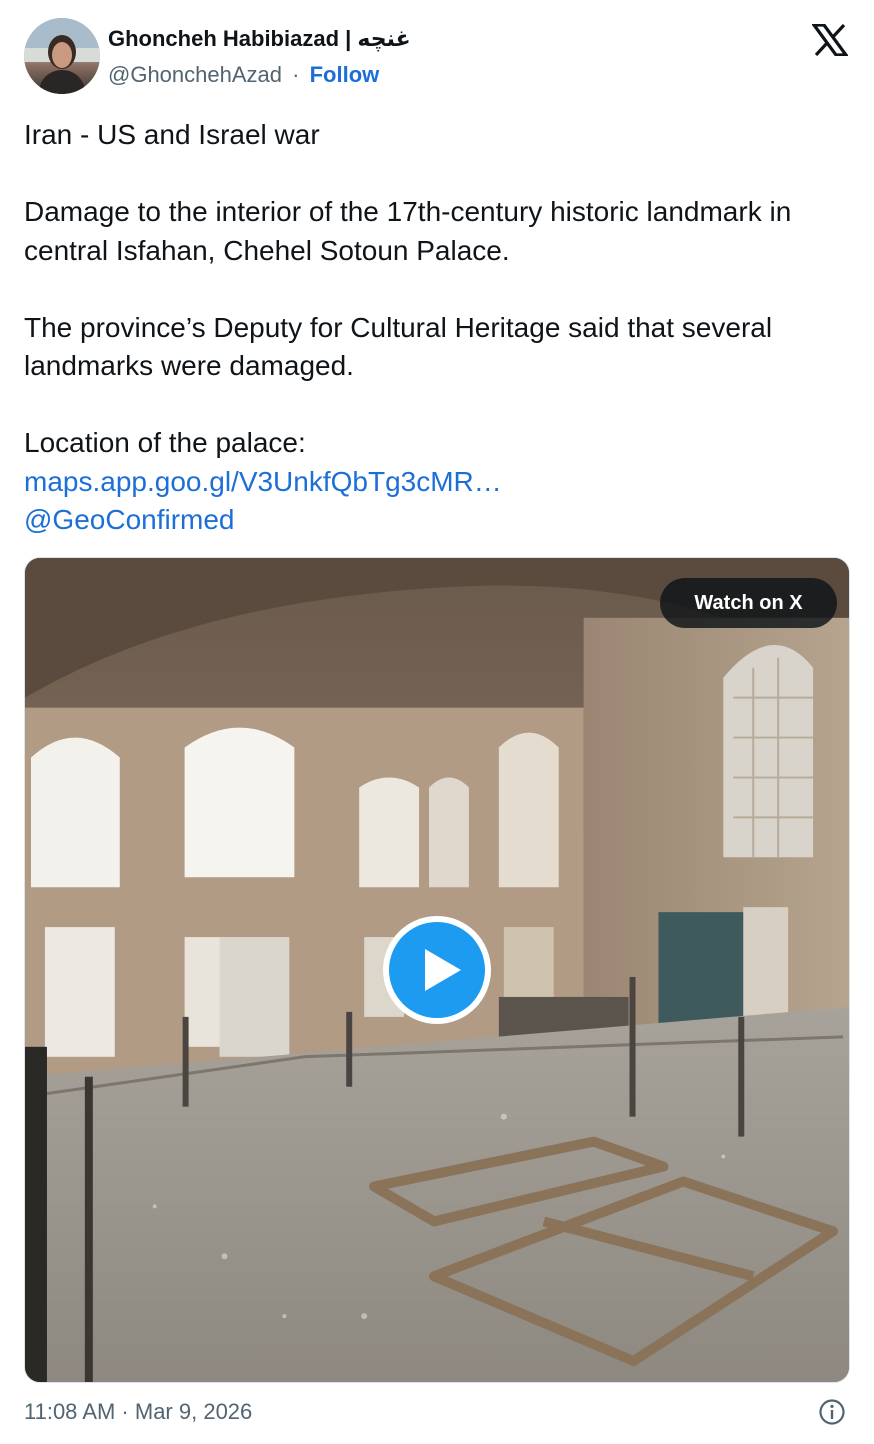  What do you see at coordinates (443, 970) in the screenshot?
I see `play-icon` at bounding box center [443, 970].